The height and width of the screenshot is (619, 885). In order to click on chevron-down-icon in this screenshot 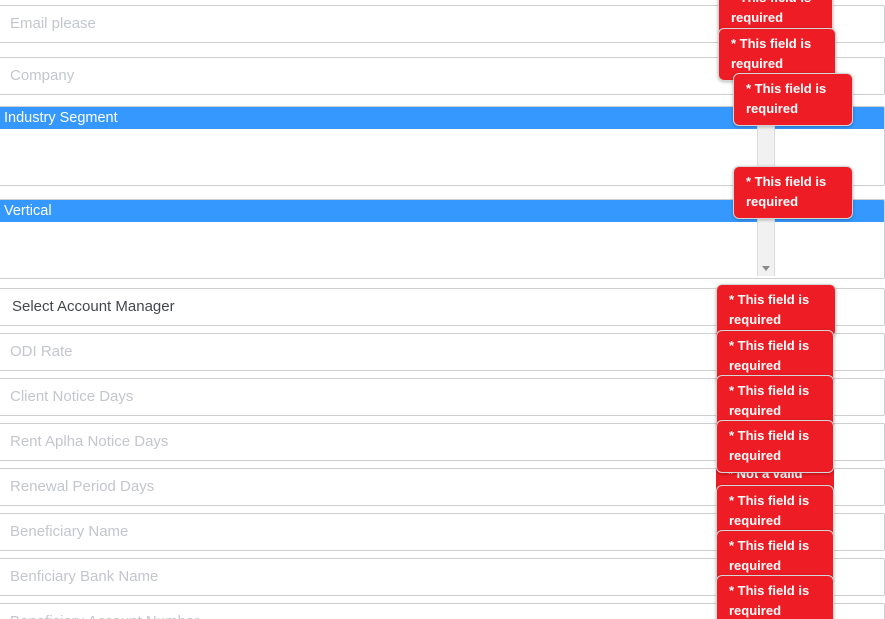, I will do `click(766, 268)`.